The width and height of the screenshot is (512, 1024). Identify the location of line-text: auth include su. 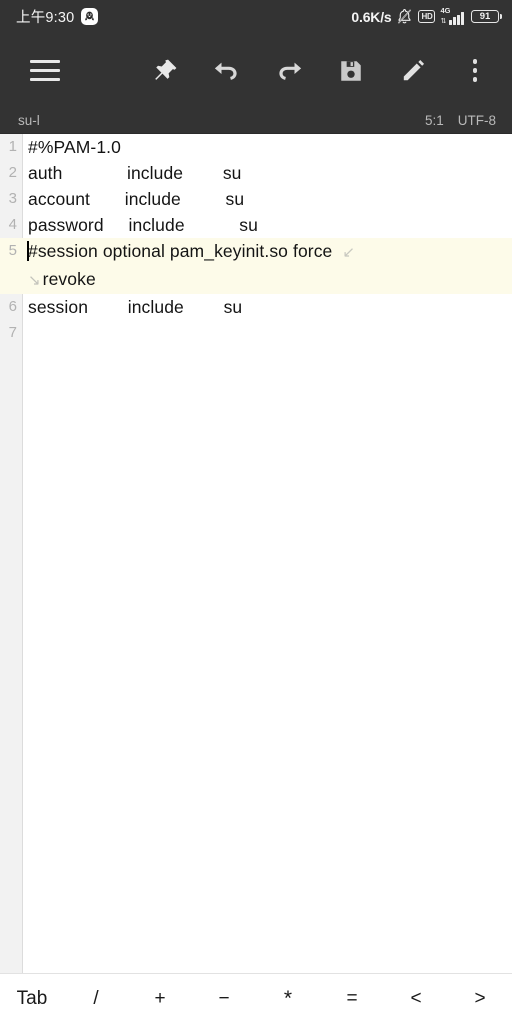
(267, 173).